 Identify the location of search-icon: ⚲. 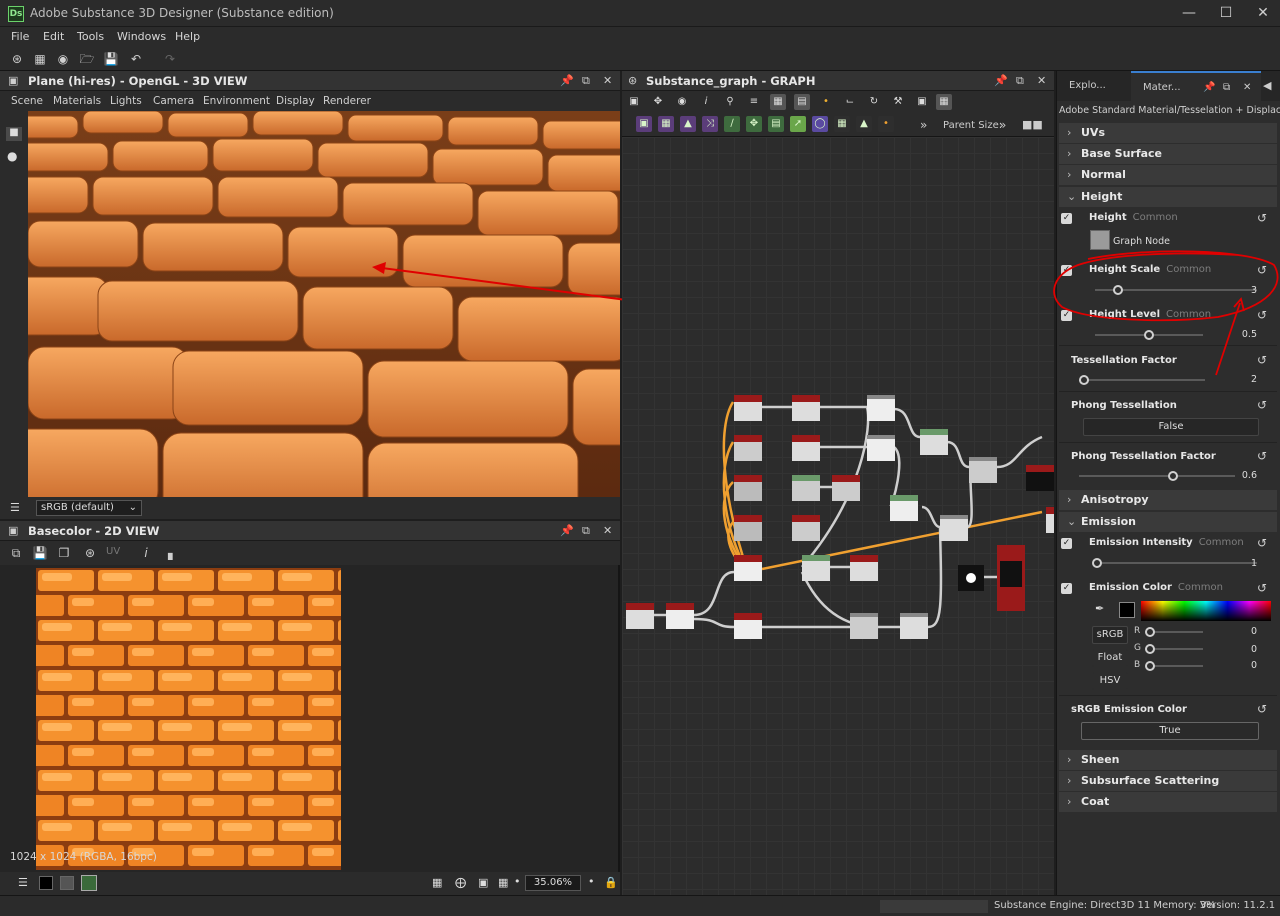
(730, 102).